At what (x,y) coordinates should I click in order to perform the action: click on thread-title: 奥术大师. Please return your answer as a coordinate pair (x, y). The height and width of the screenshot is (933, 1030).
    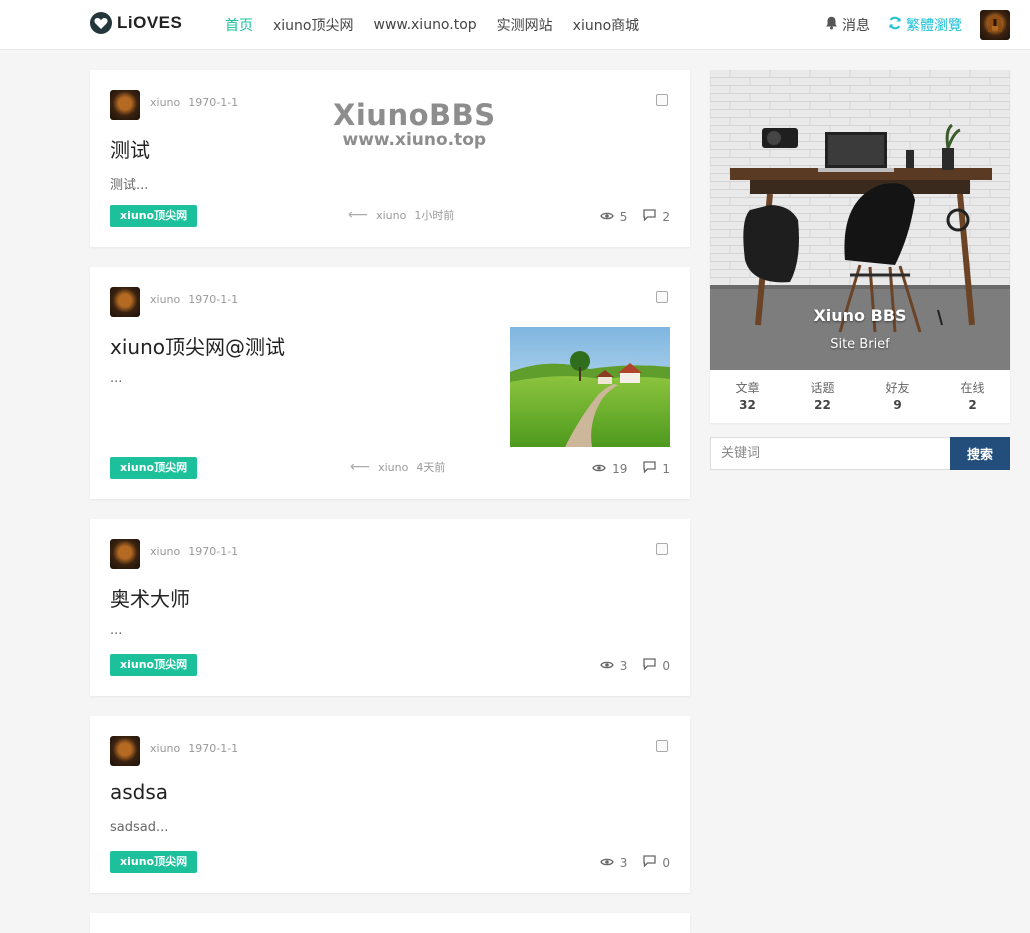
    Looking at the image, I should click on (150, 597).